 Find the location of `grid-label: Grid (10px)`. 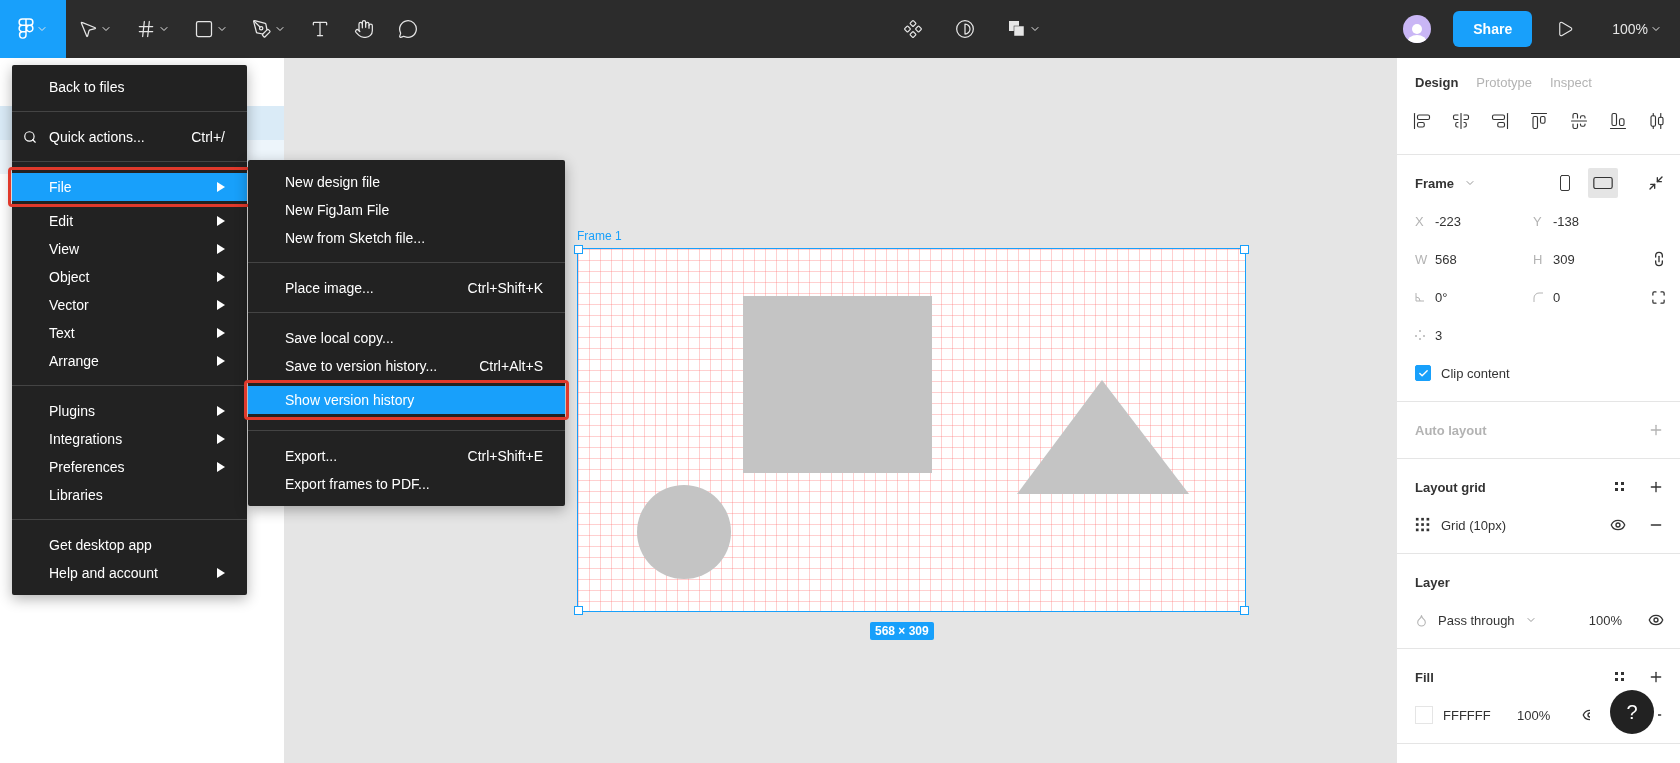

grid-label: Grid (10px) is located at coordinates (1474, 525).